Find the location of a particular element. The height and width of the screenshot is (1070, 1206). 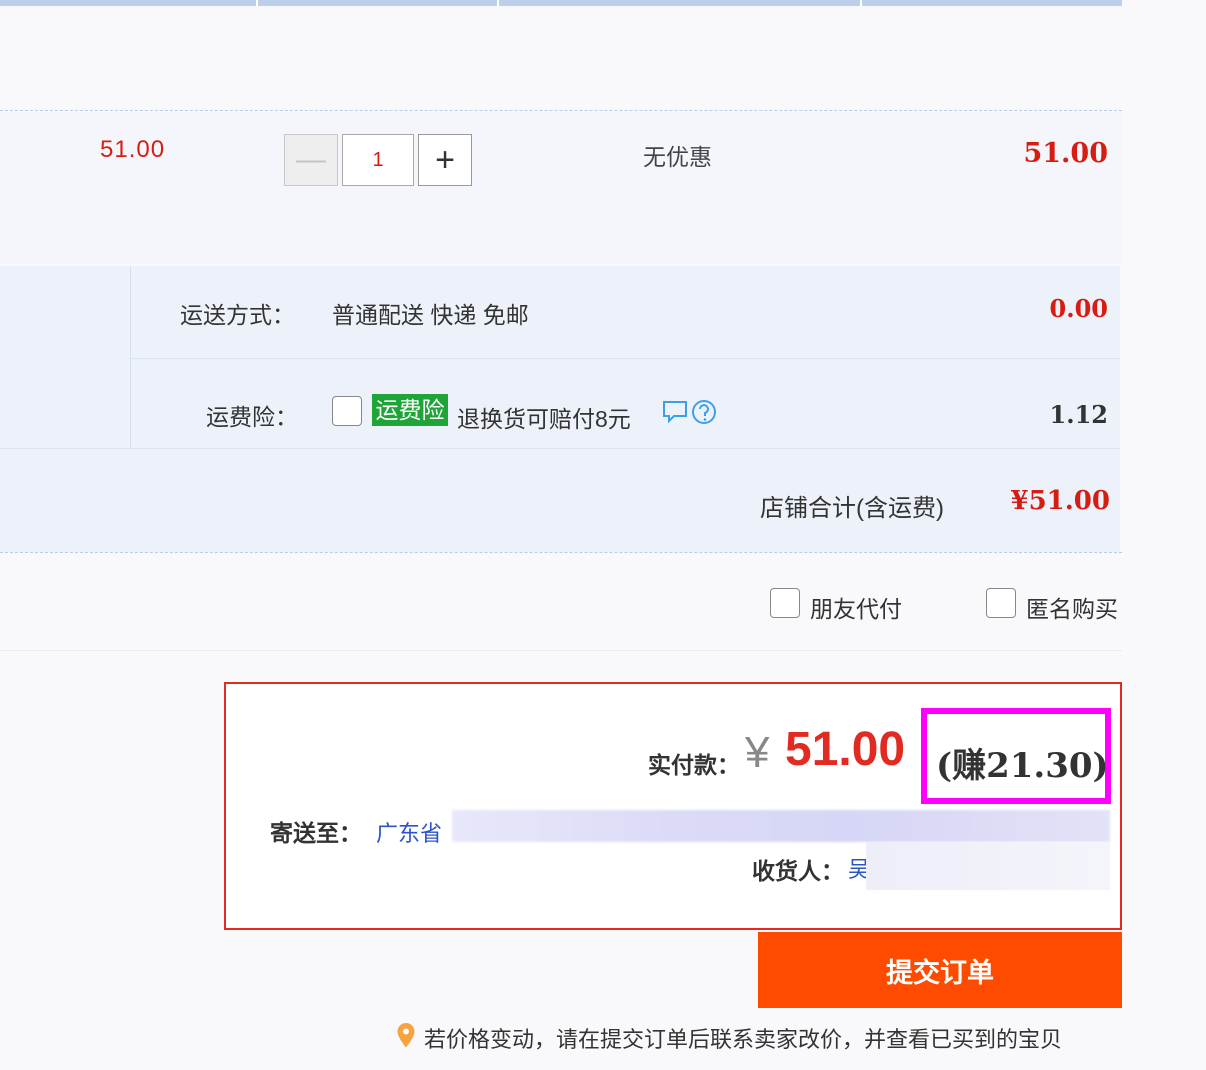

currency-symbol: ¥ is located at coordinates (757, 752).